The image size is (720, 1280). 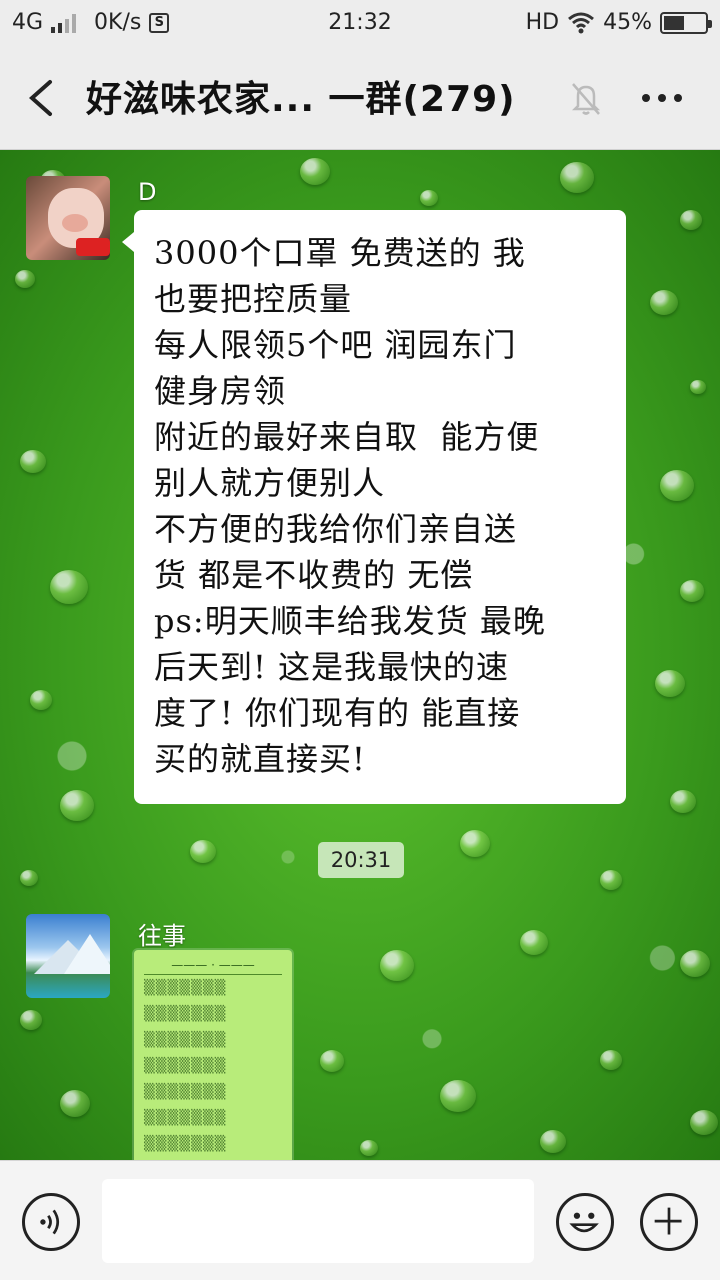 I want to click on status-right: HD 45%, so click(x=618, y=22).